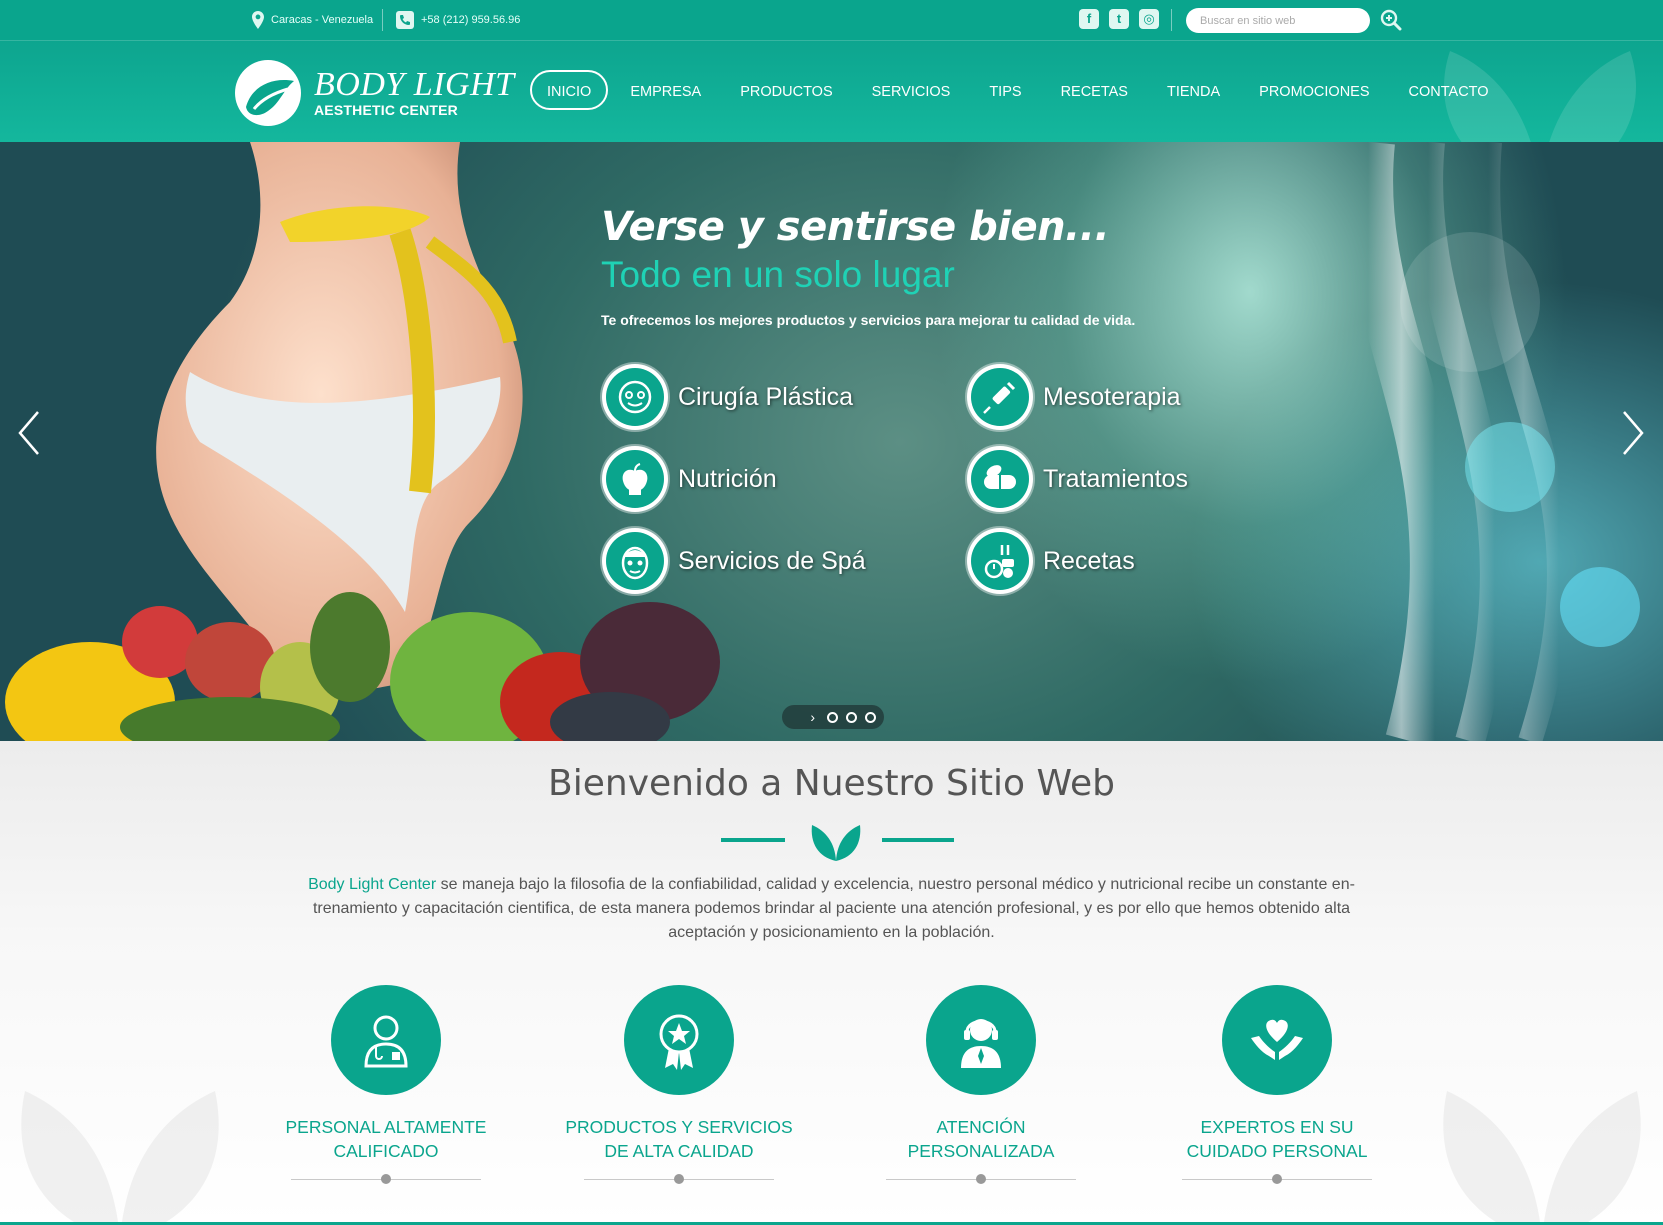  I want to click on heart-hands-icon, so click(1277, 1039).